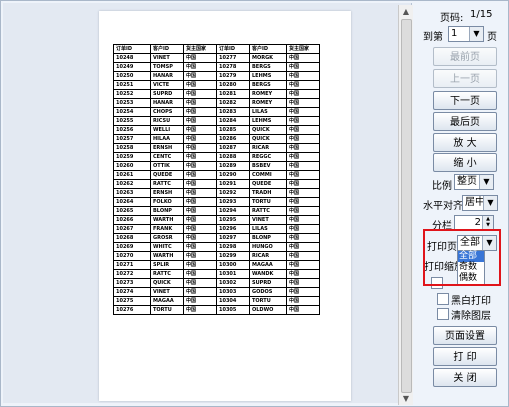 This screenshot has height=407, width=509. I want to click on table-cell: 10284, so click(233, 121).